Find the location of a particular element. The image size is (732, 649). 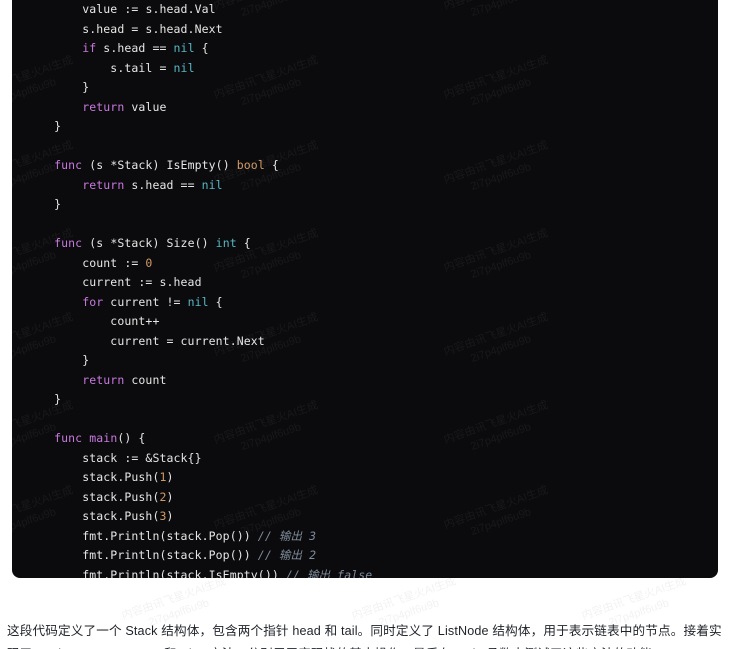

code-token: stack := &Stack{} is located at coordinates (142, 457).